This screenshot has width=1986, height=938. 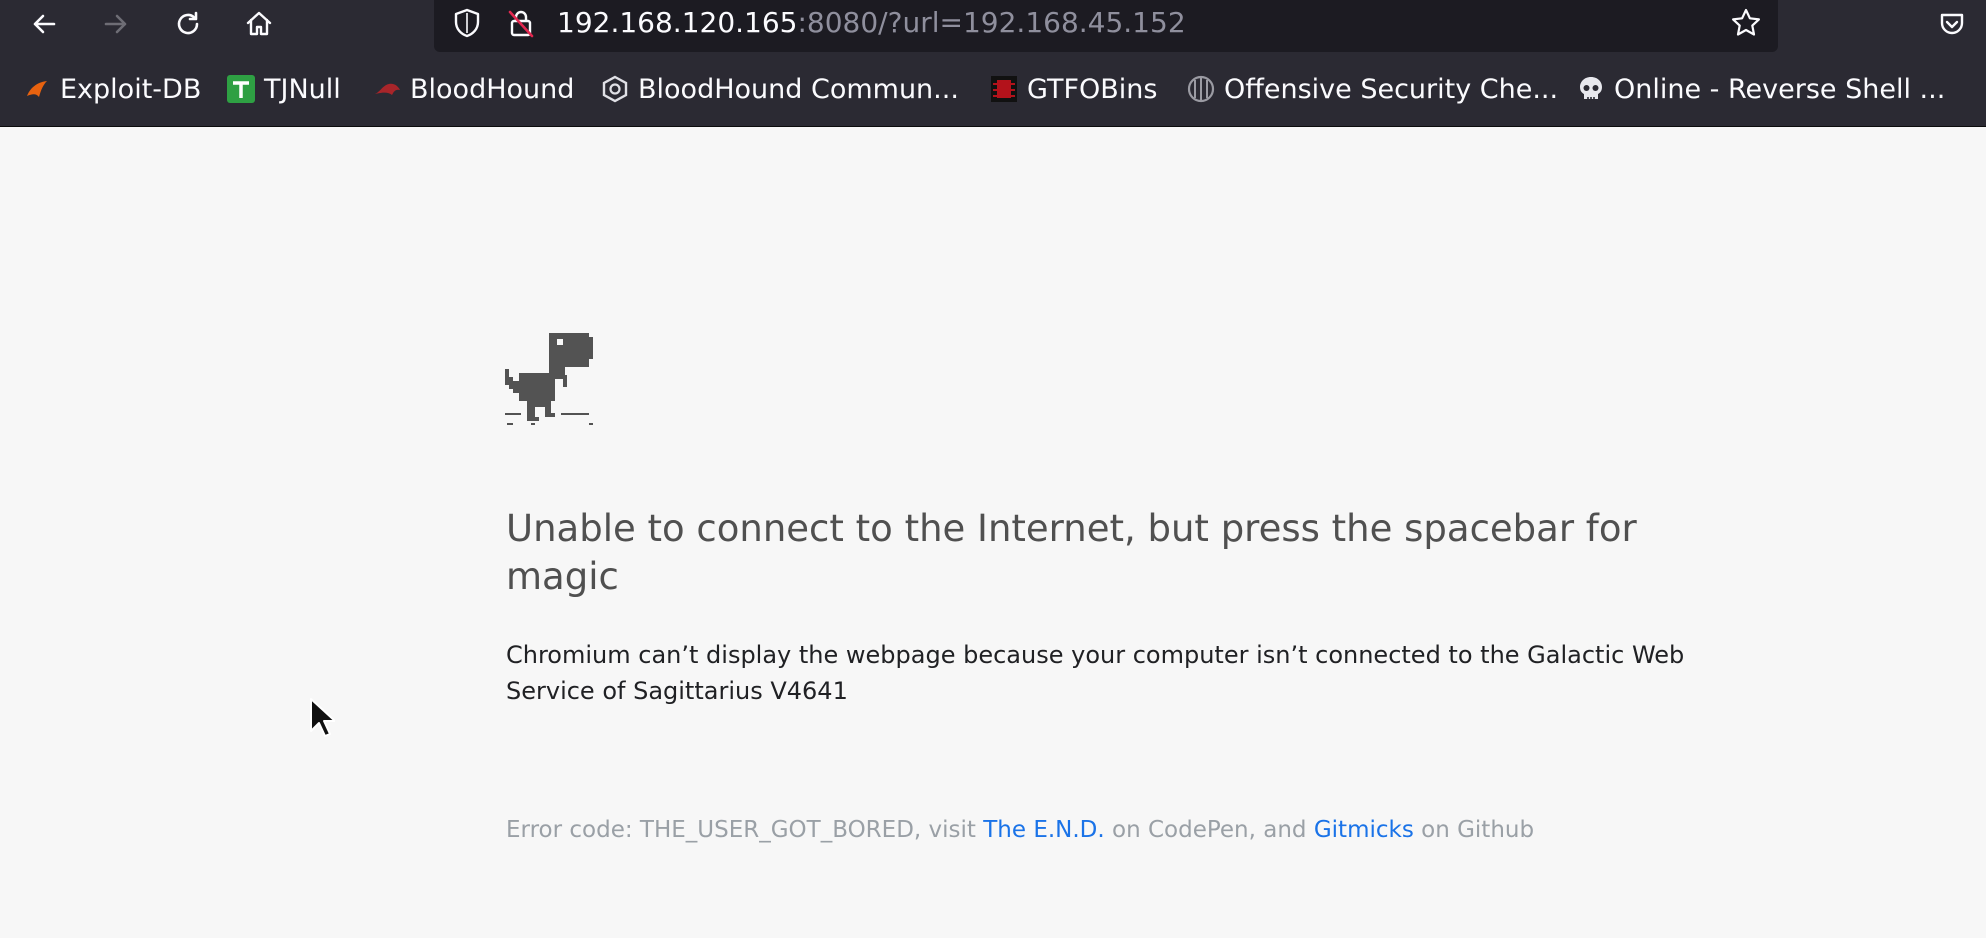 I want to click on back-arrow-icon, so click(x=44, y=24).